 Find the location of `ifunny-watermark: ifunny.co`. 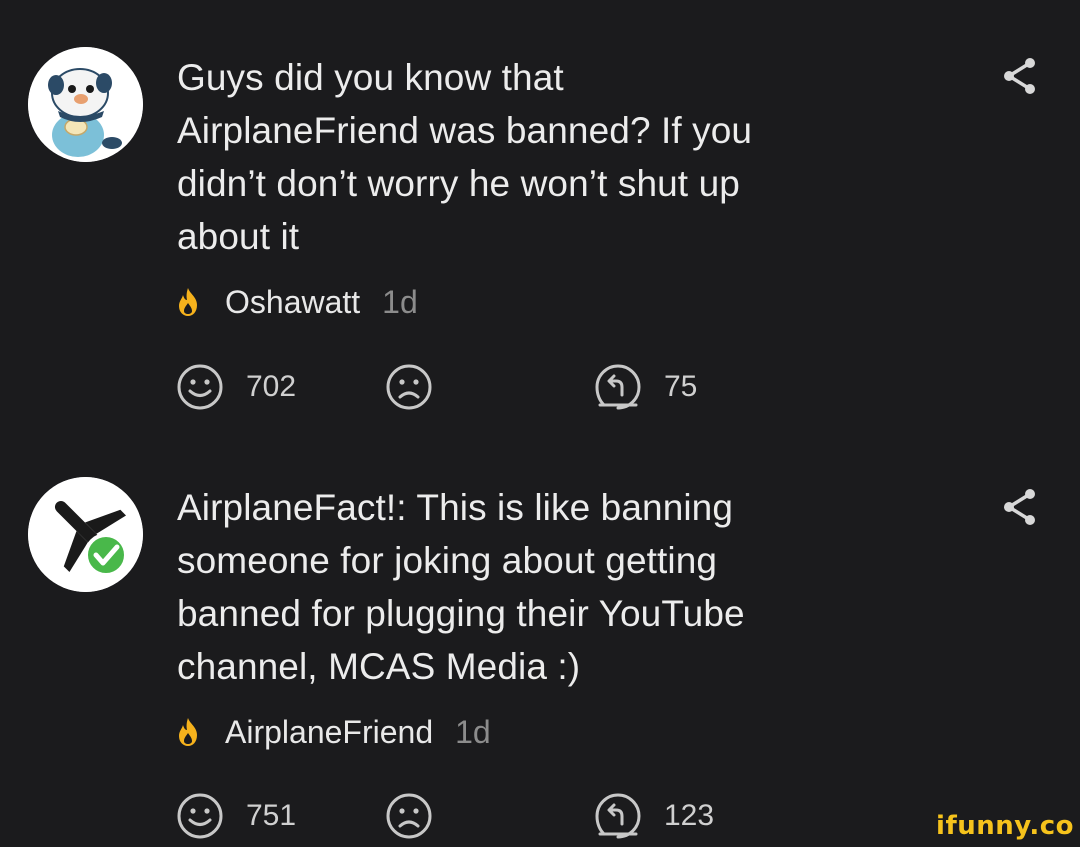

ifunny-watermark: ifunny.co is located at coordinates (1005, 826).